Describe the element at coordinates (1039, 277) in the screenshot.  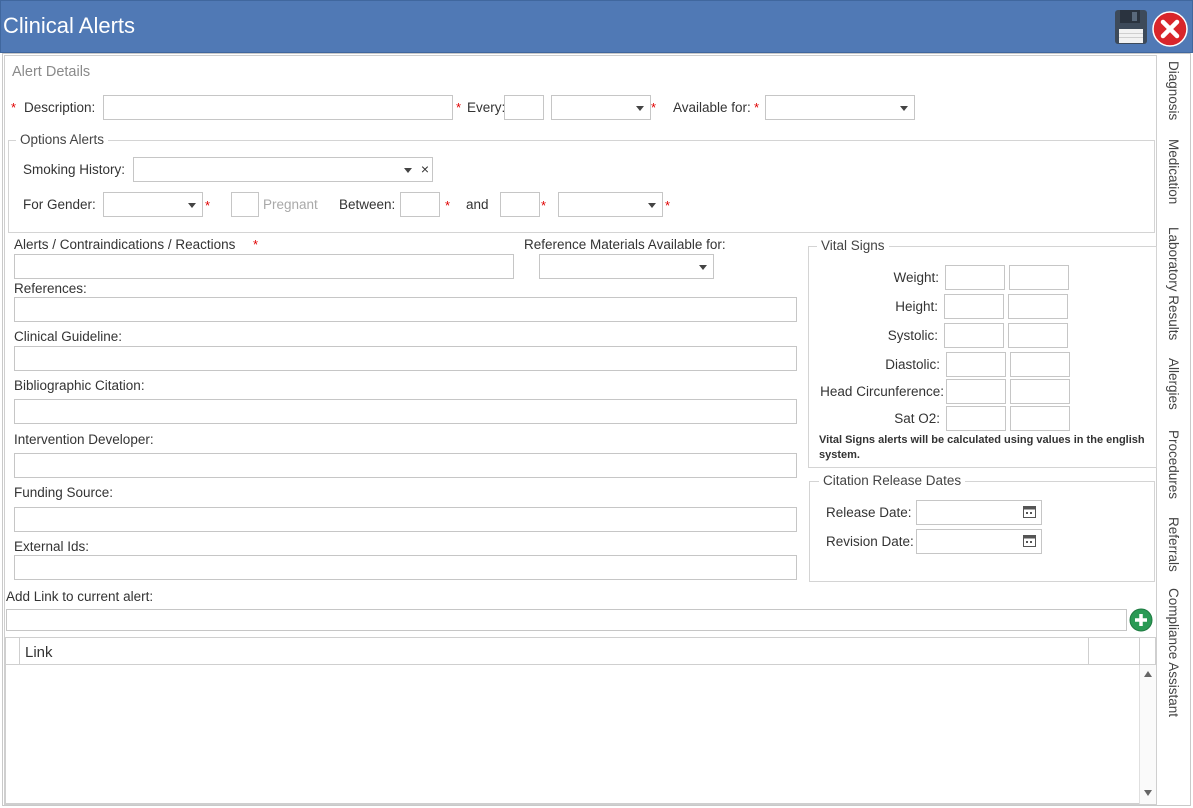
I see `weight-max-input` at that location.